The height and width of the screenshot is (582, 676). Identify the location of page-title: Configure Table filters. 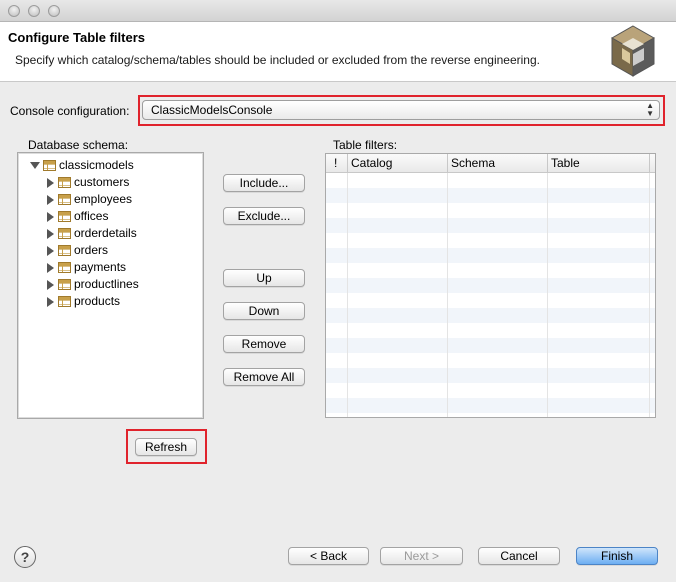
(76, 37).